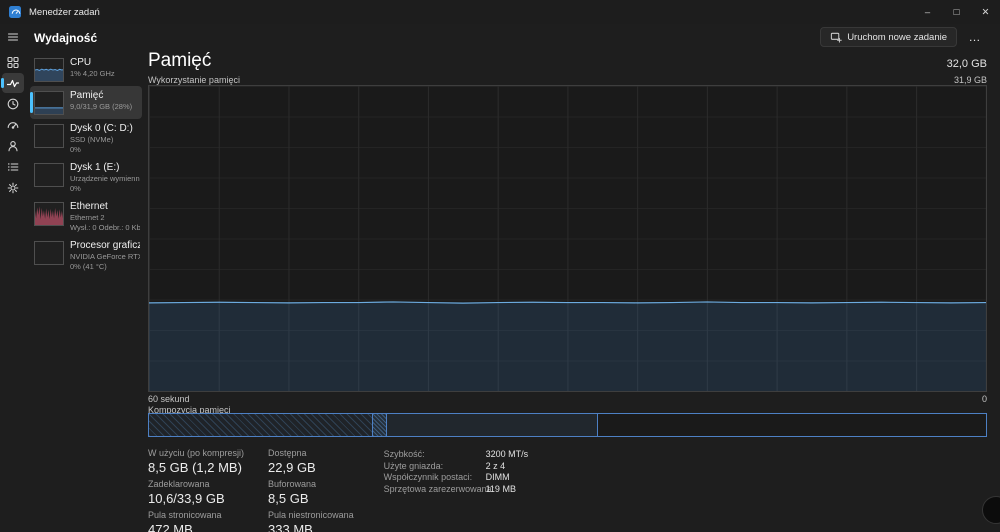 The image size is (1000, 532). I want to click on stat-value: 10,6/33,9 GB, so click(186, 498).